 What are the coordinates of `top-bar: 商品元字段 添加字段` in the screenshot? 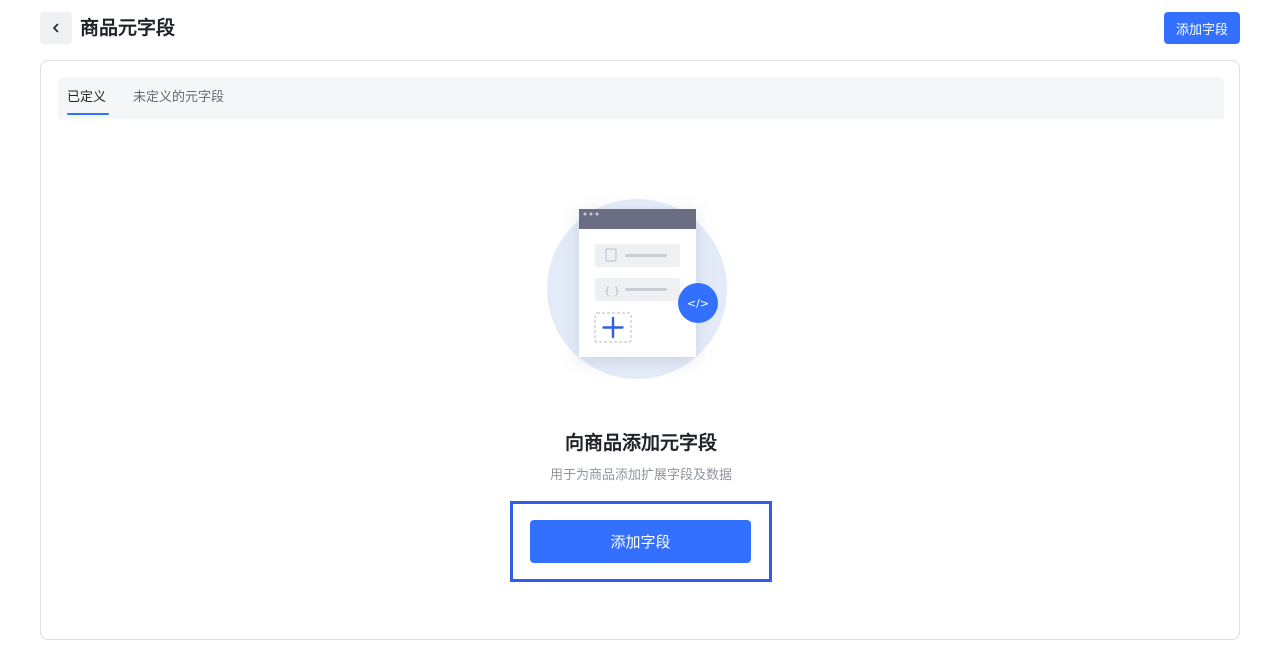 It's located at (640, 28).